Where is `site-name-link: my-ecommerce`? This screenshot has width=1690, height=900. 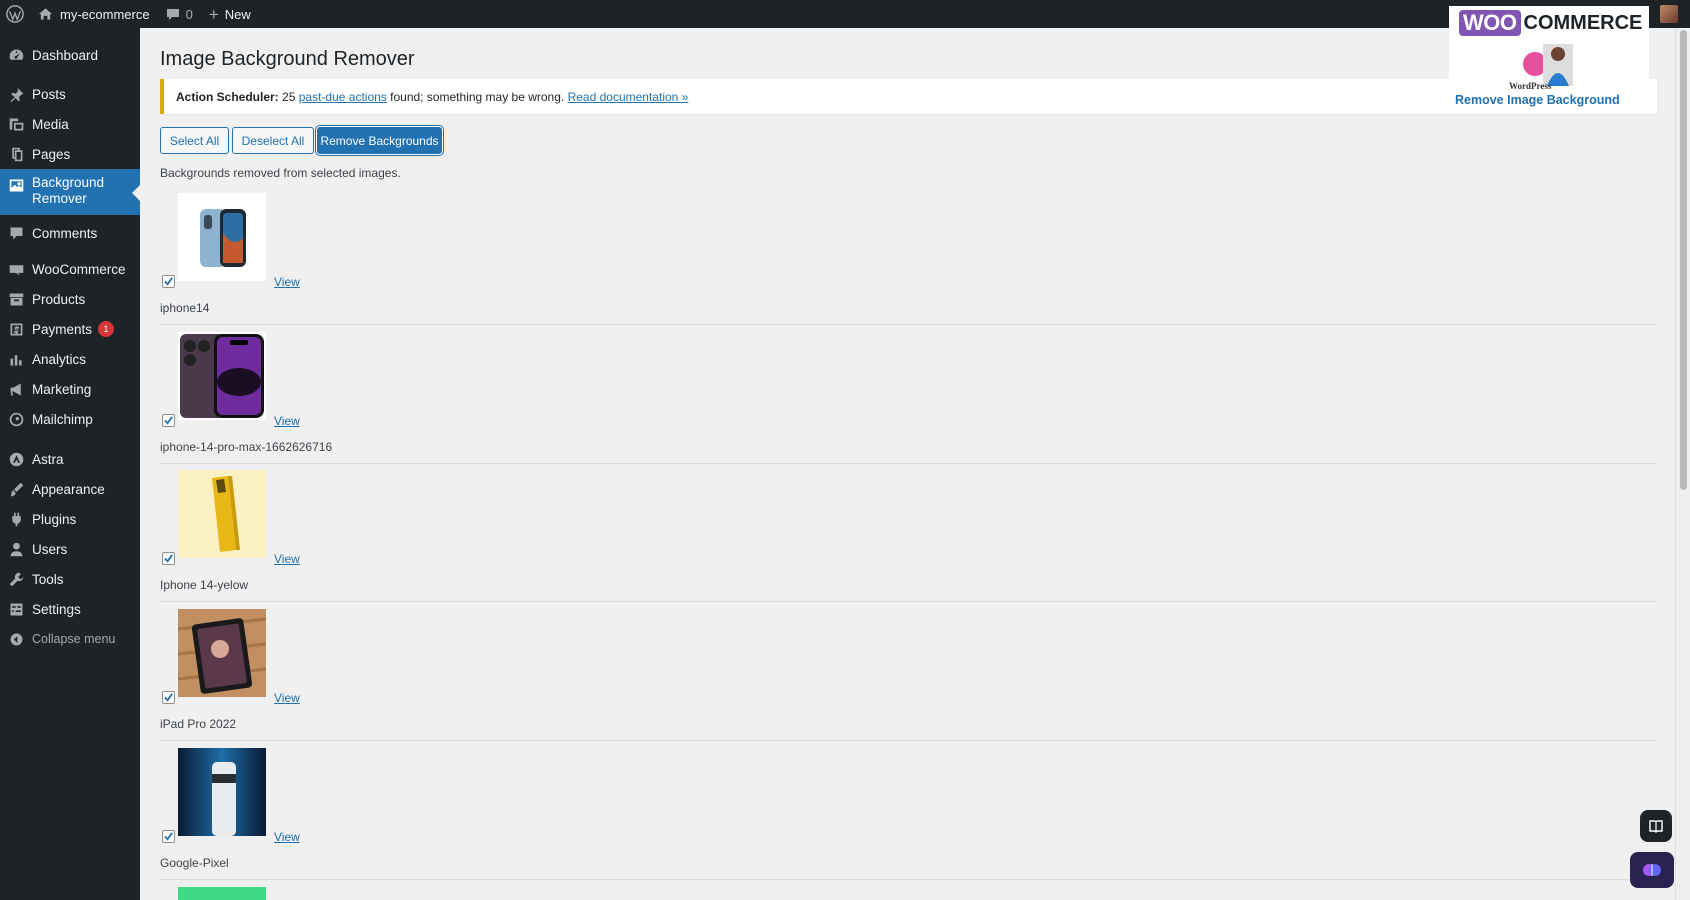 site-name-link: my-ecommerce is located at coordinates (94, 14).